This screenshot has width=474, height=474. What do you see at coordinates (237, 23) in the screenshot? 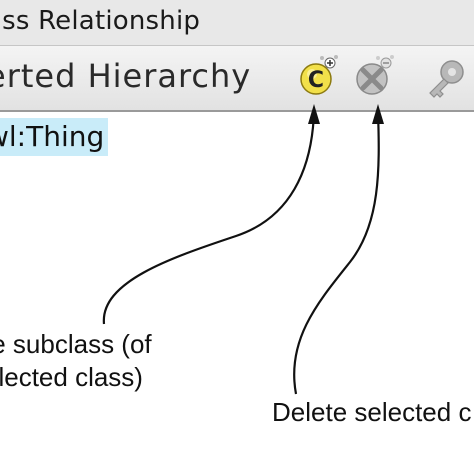
I see `window-titlebar: ass Relationship` at bounding box center [237, 23].